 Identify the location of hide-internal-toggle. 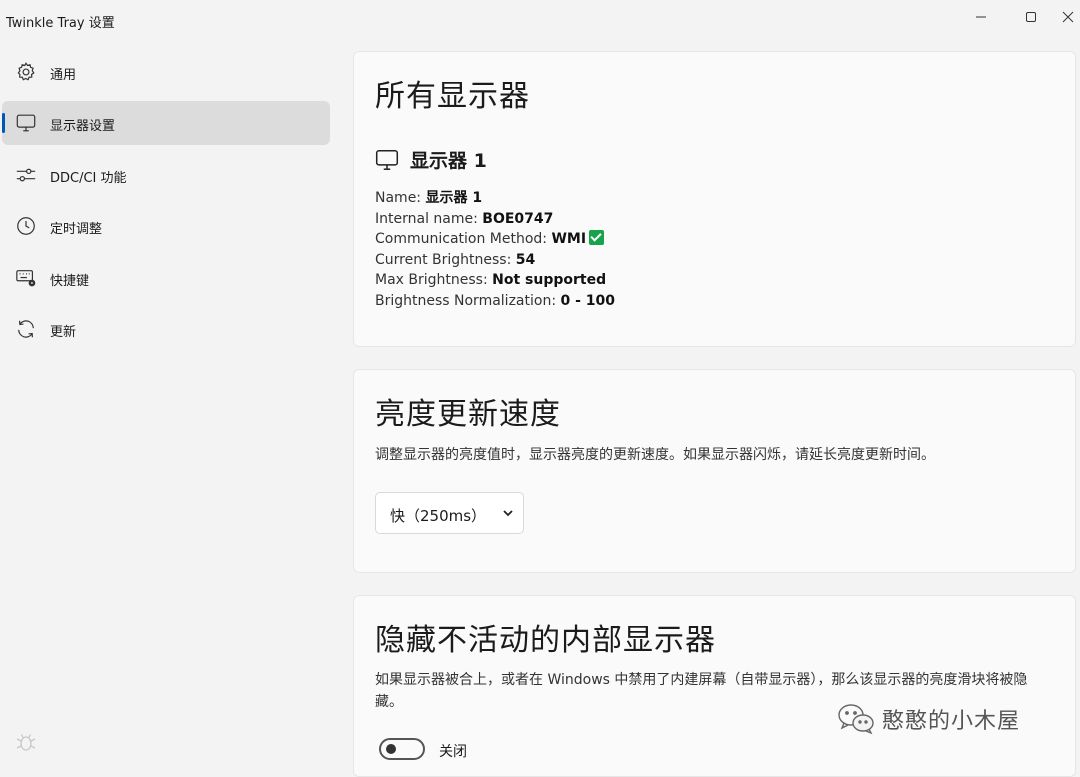
(402, 749).